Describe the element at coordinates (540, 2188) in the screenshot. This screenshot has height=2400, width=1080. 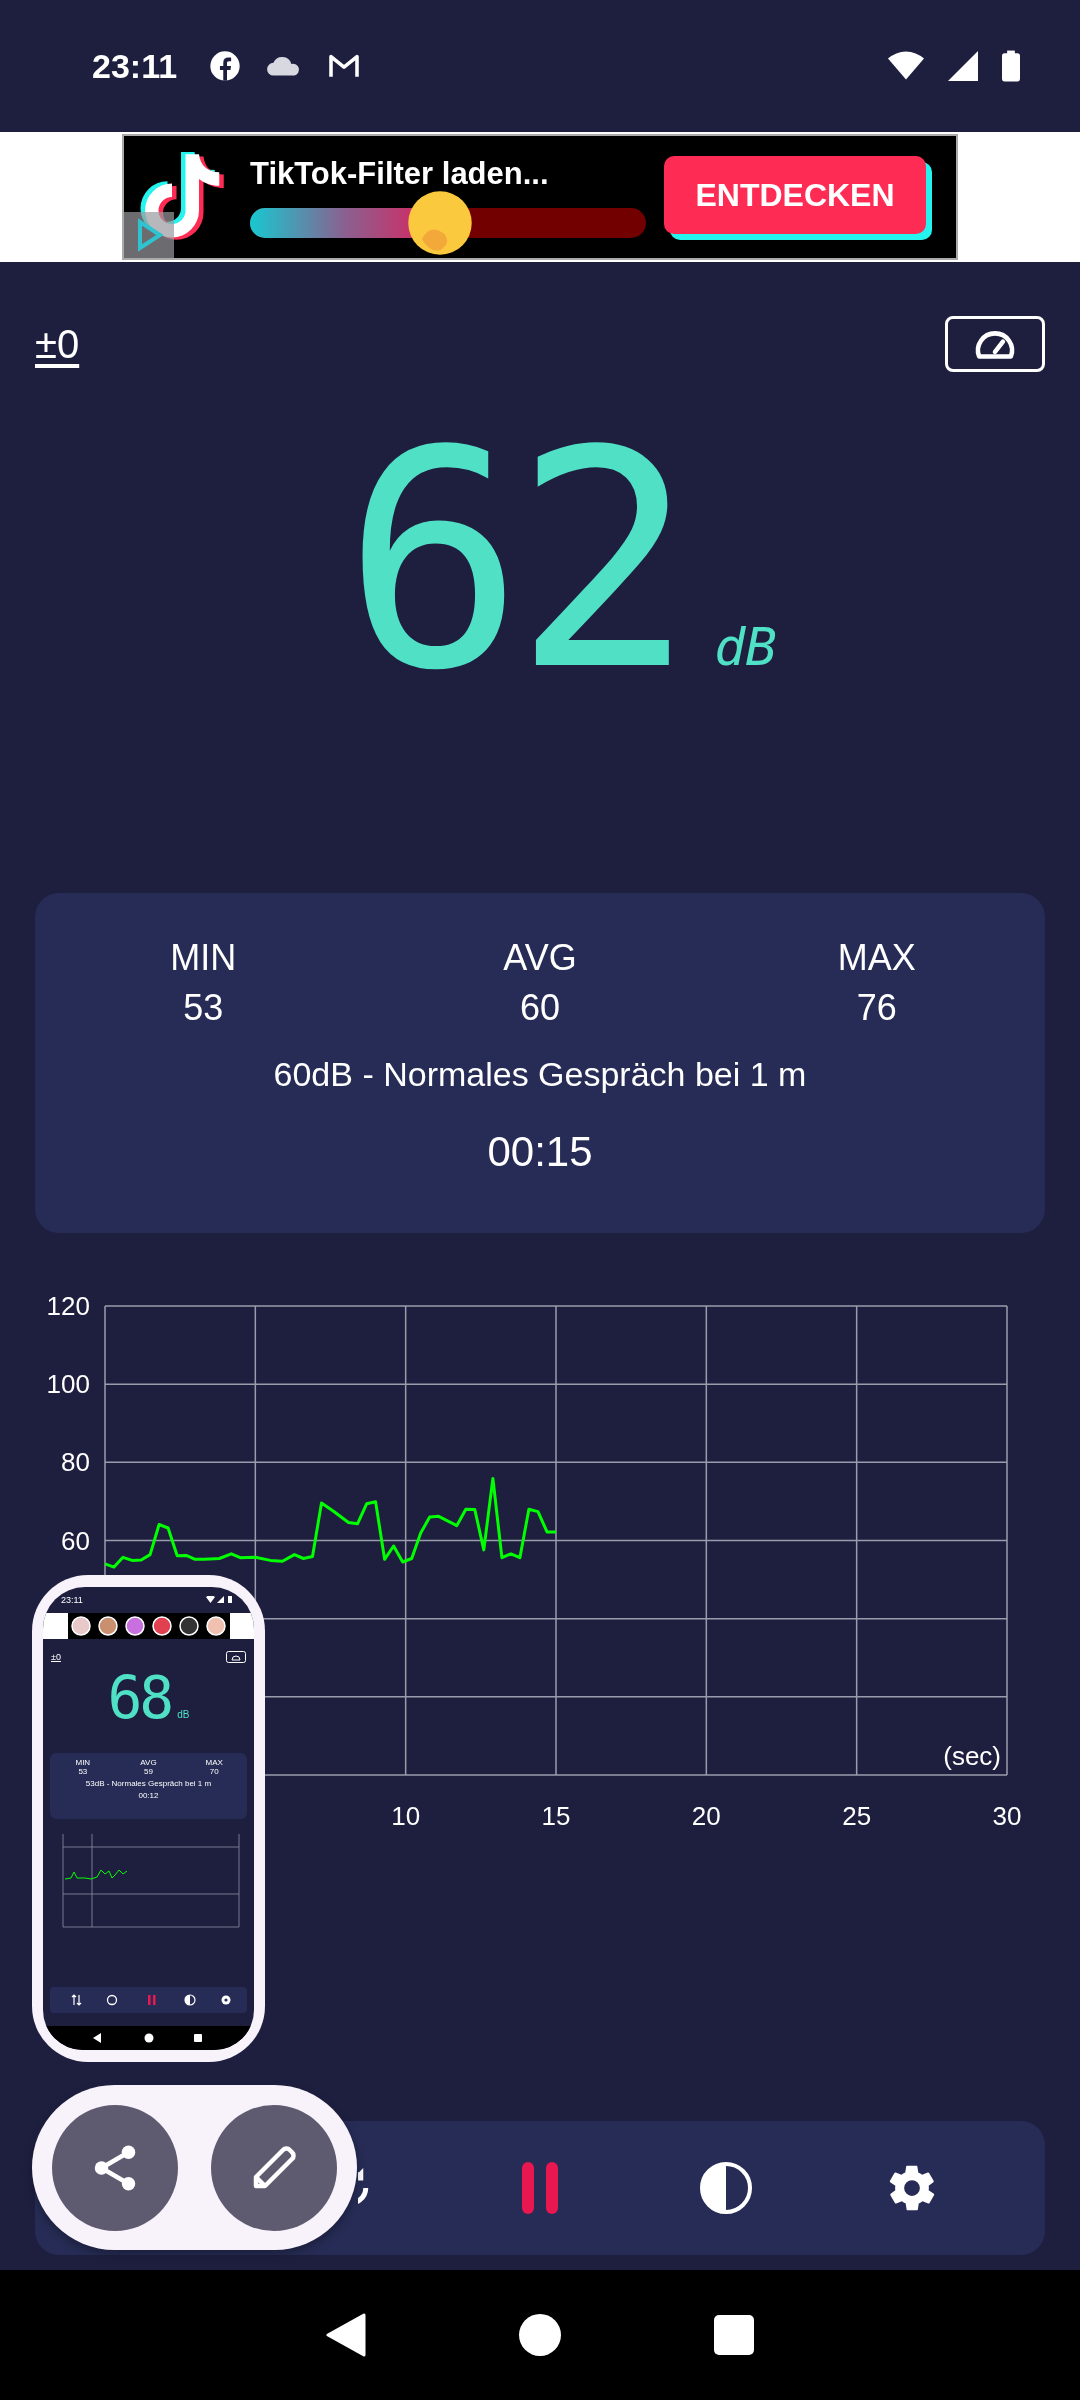
I see `pause-icon` at that location.